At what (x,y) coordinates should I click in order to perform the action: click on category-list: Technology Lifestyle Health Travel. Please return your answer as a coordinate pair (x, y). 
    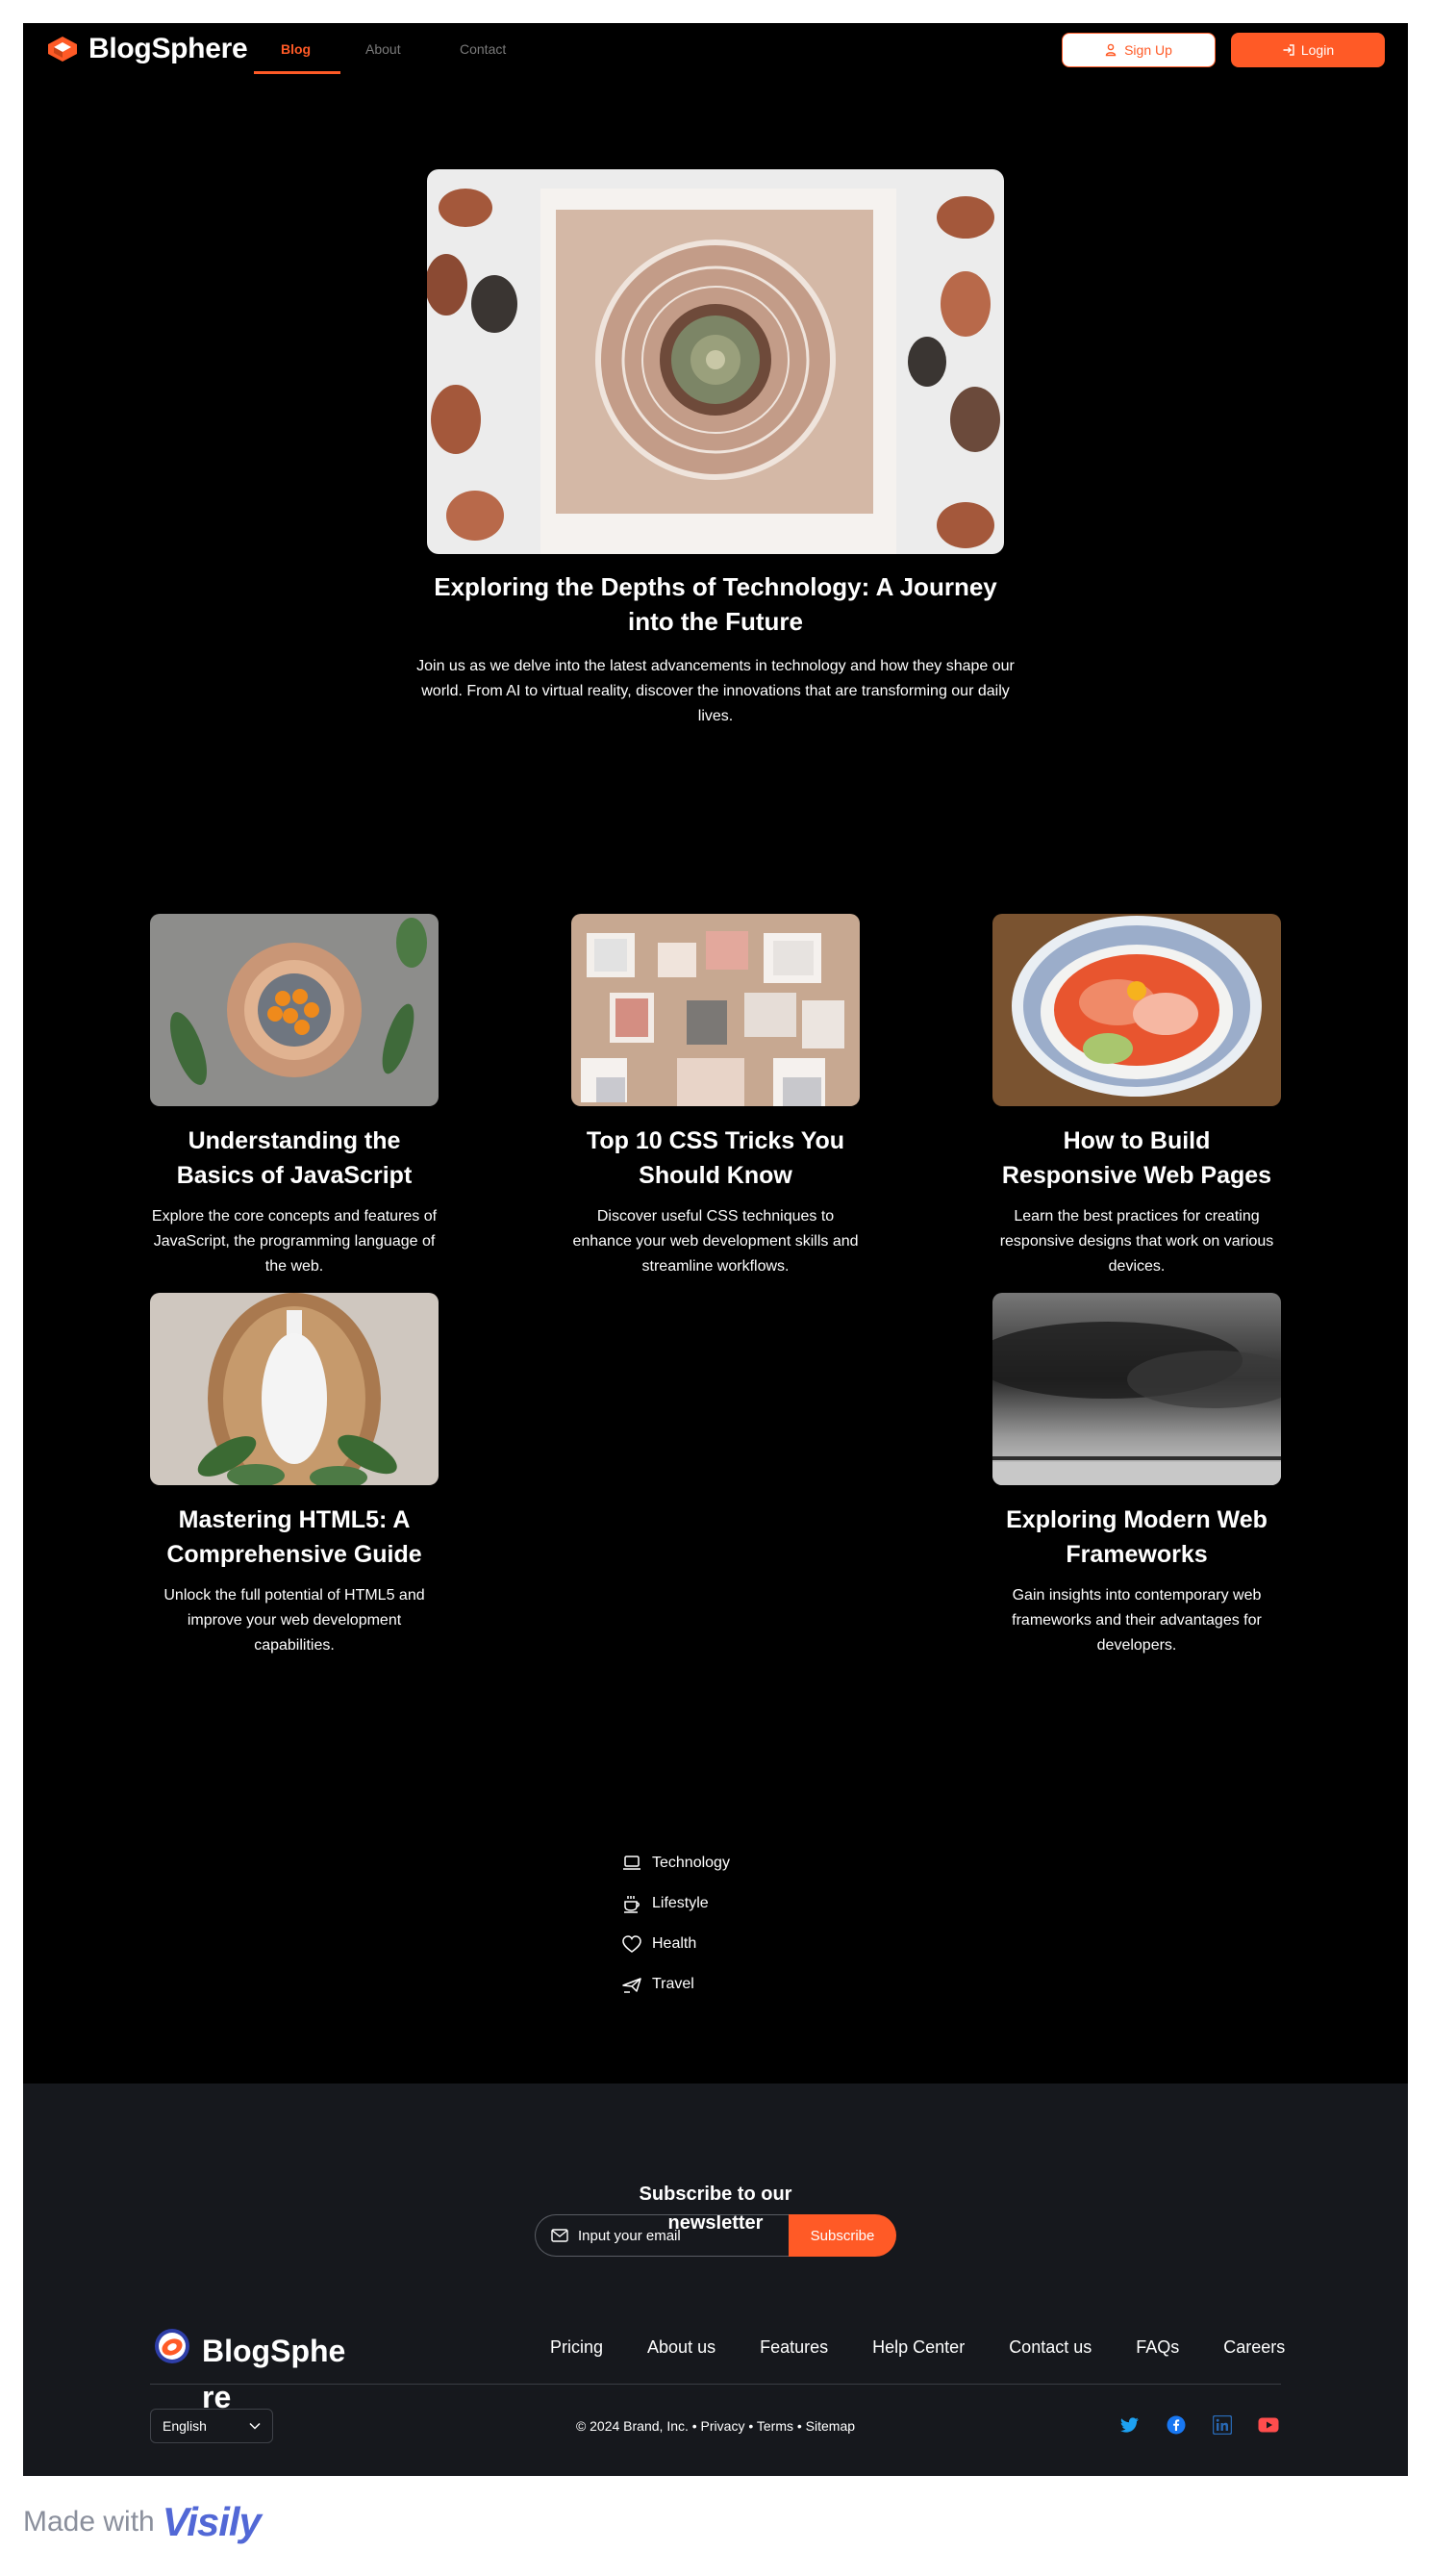
    Looking at the image, I should click on (736, 1924).